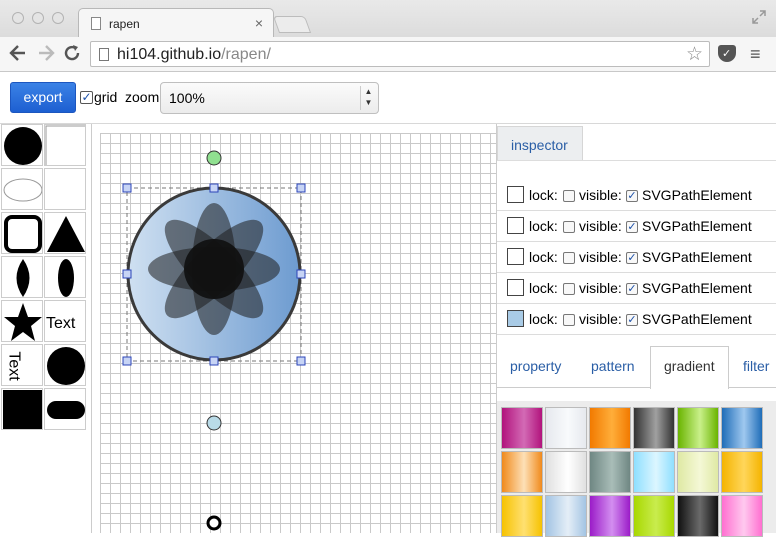  I want to click on new-tab-button, so click(292, 24).